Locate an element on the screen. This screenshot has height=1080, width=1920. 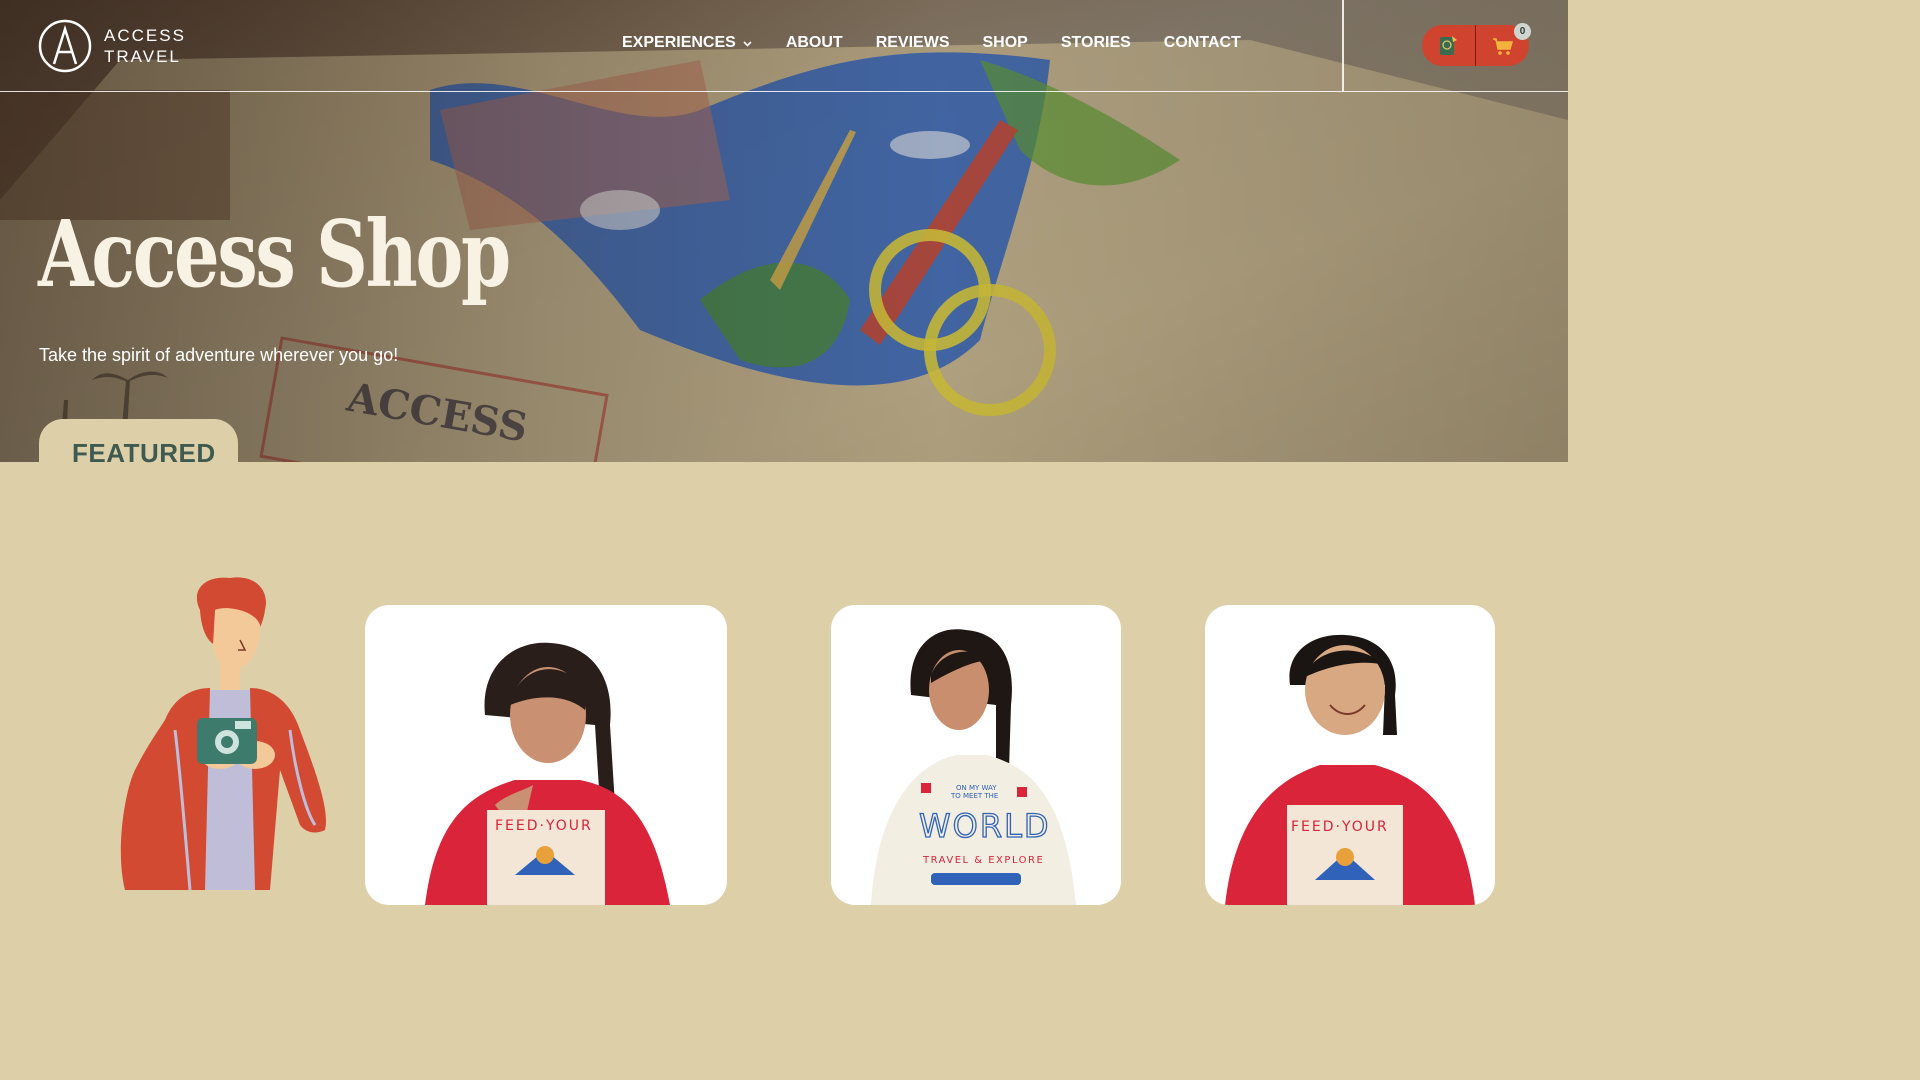
nav-shop-label: SHOP is located at coordinates (1005, 42).